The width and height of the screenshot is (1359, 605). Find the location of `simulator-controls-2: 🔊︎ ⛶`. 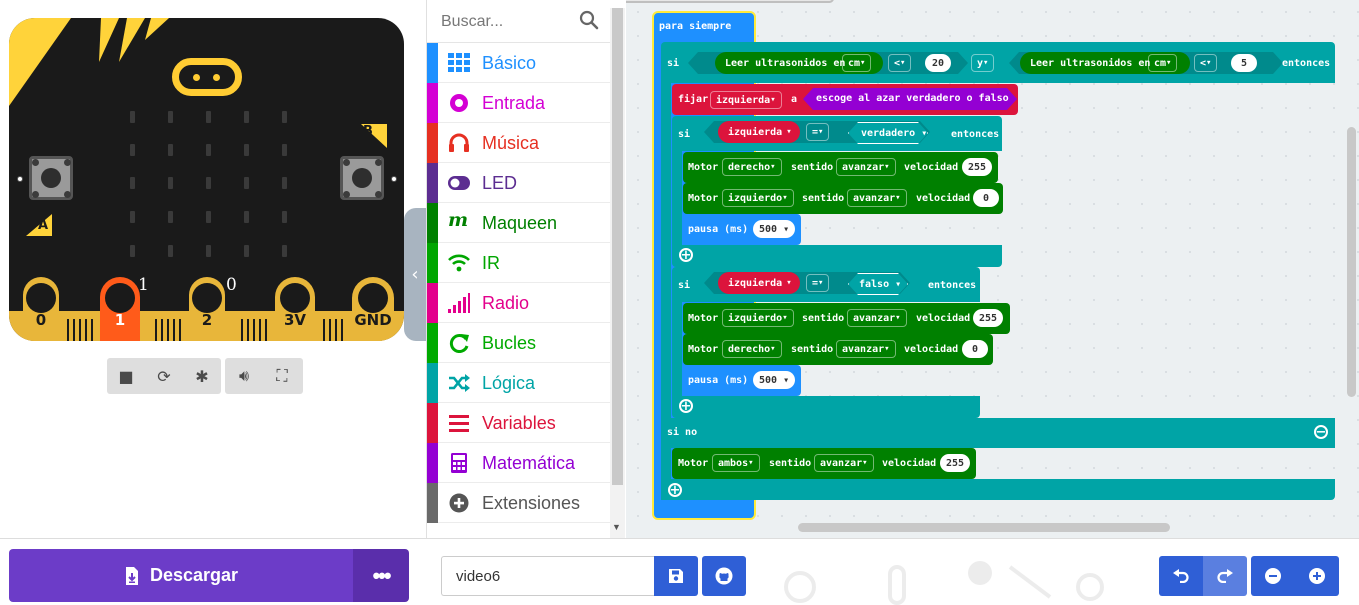

simulator-controls-2: 🔊︎ ⛶ is located at coordinates (264, 376).